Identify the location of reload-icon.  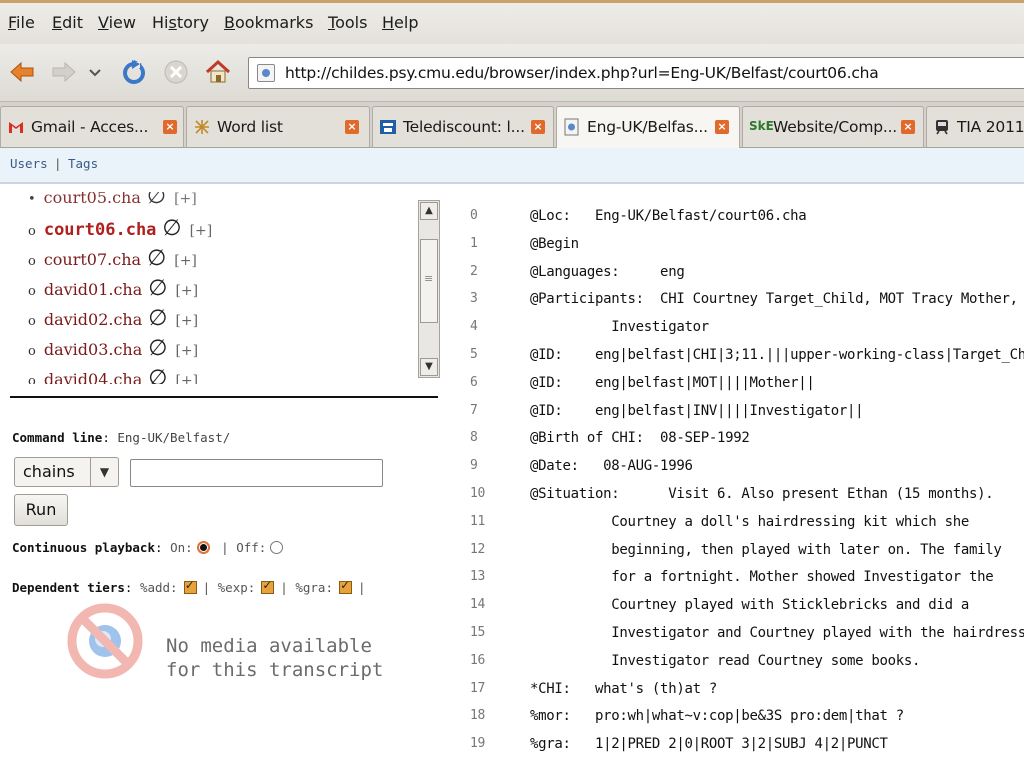
(134, 72).